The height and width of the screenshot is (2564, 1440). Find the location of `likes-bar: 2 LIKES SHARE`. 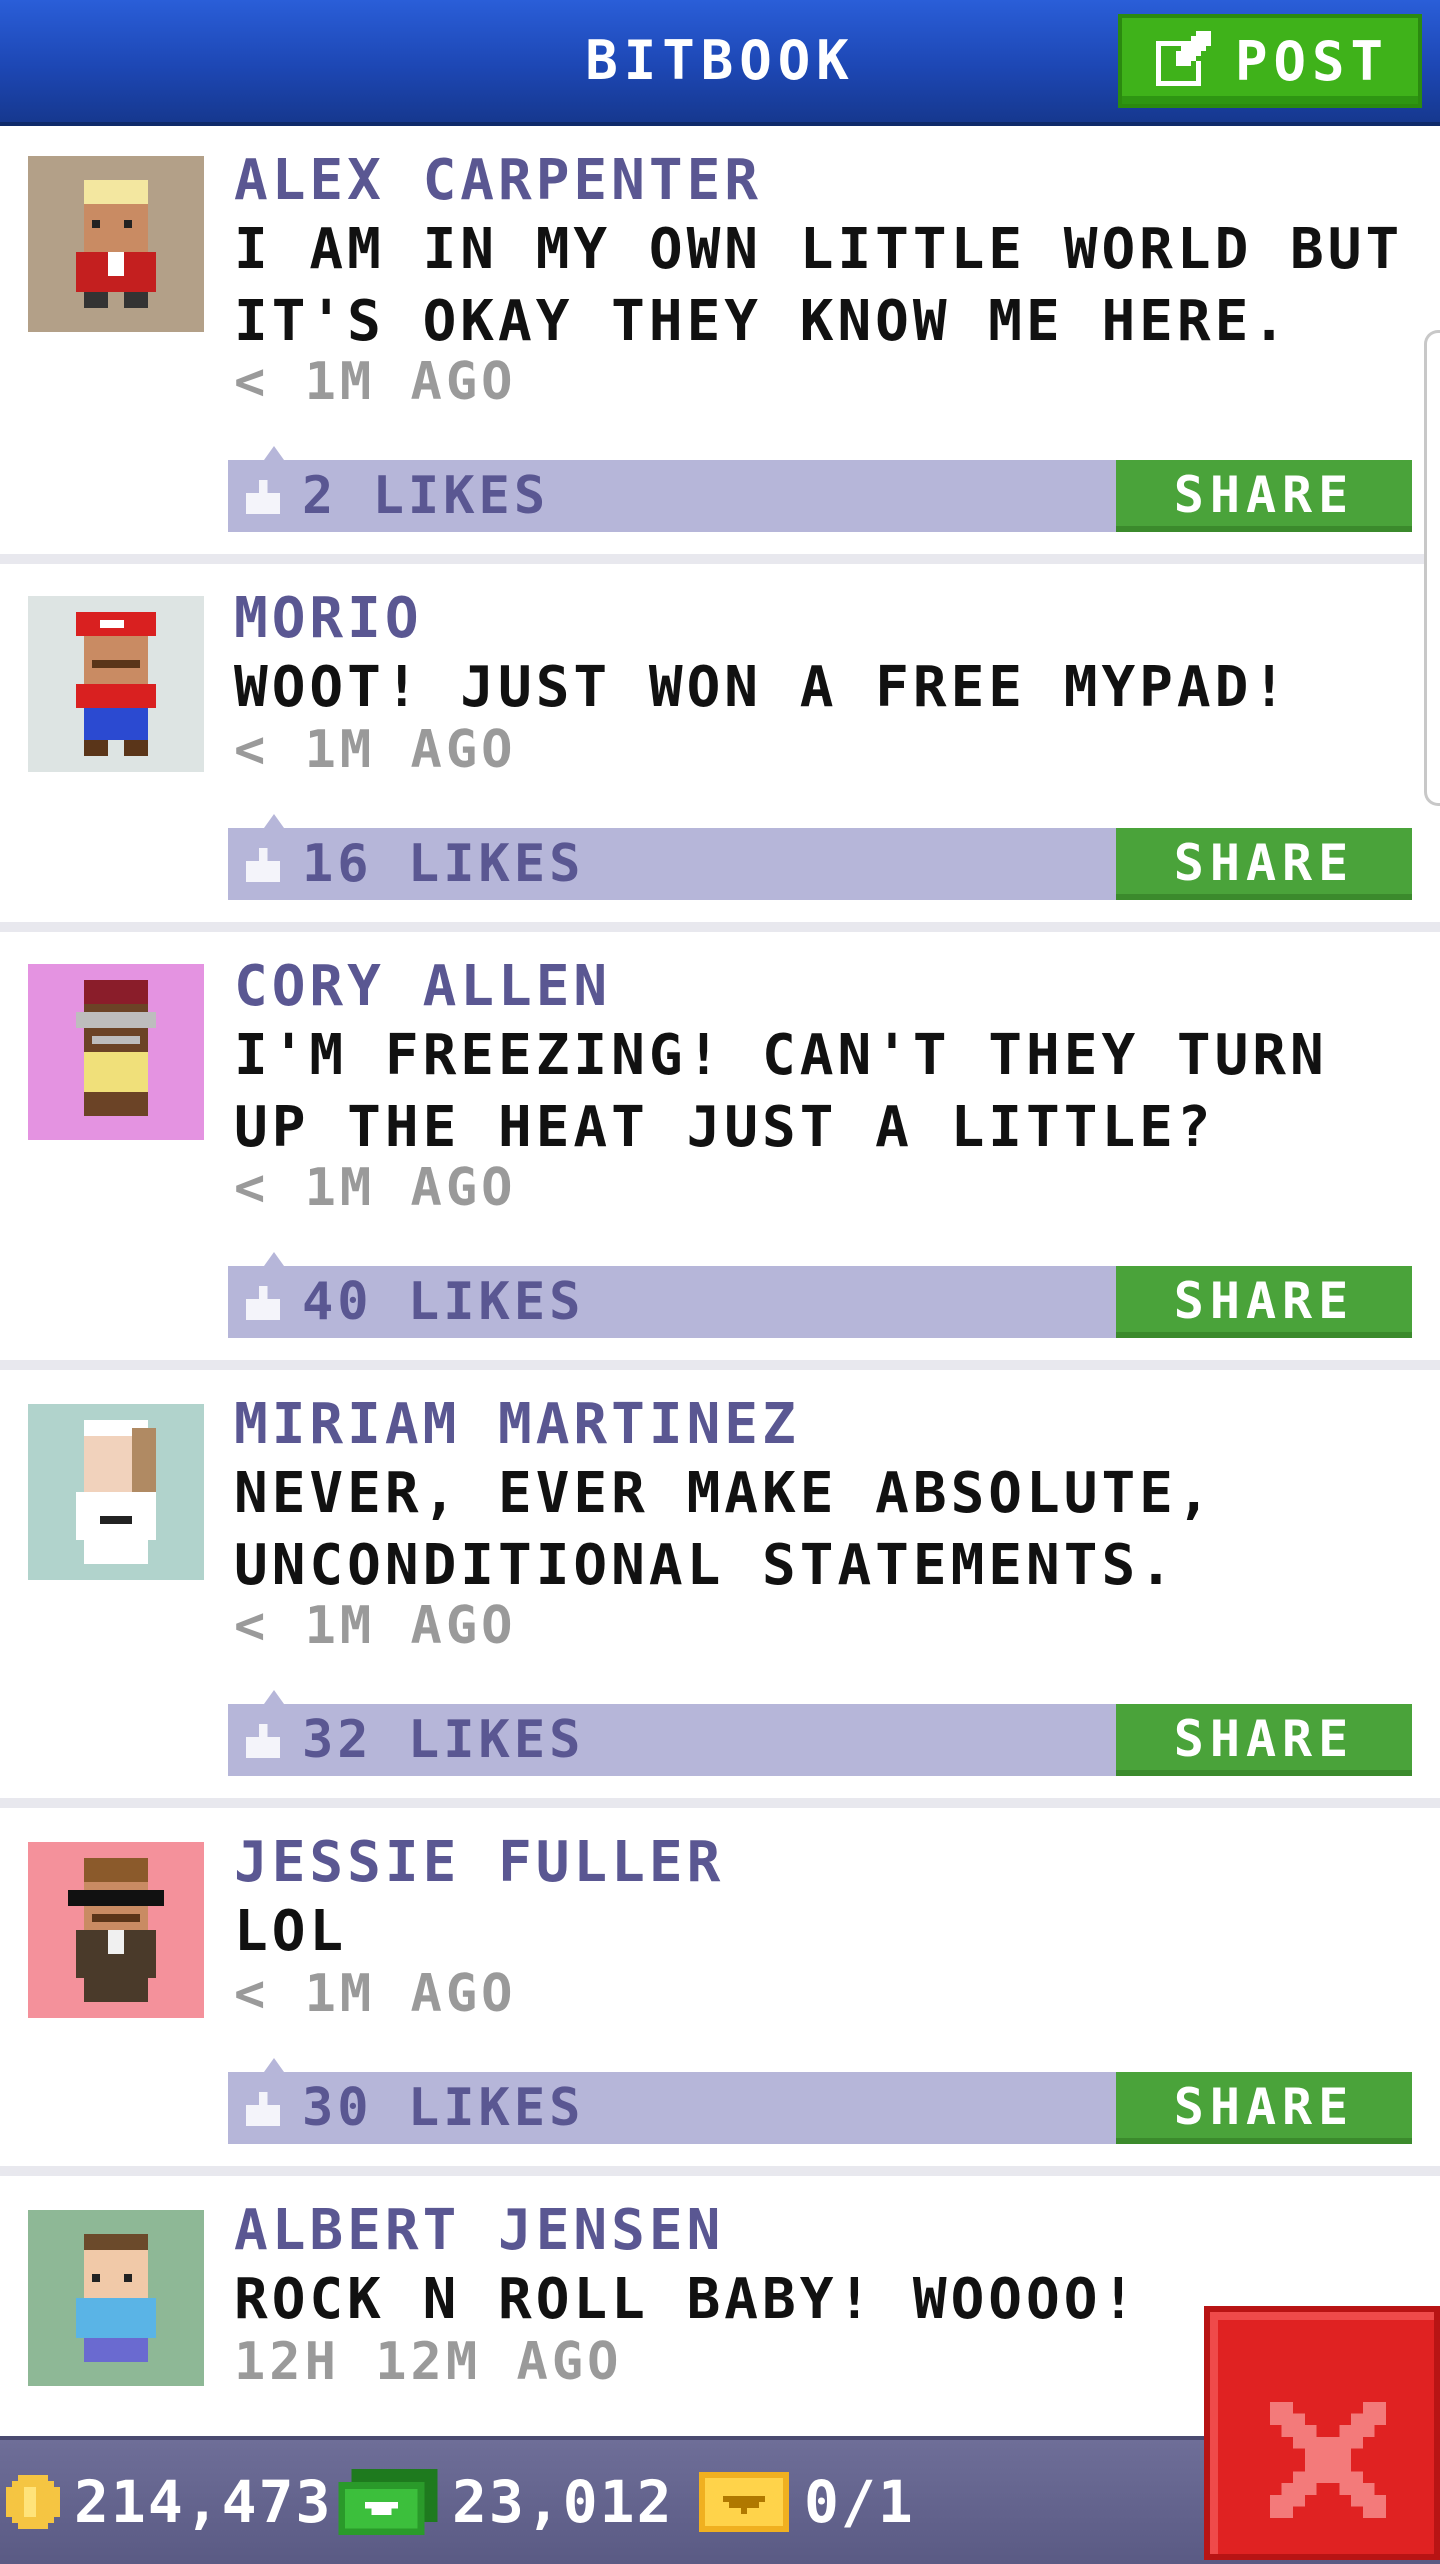

likes-bar: 2 LIKES SHARE is located at coordinates (820, 489).